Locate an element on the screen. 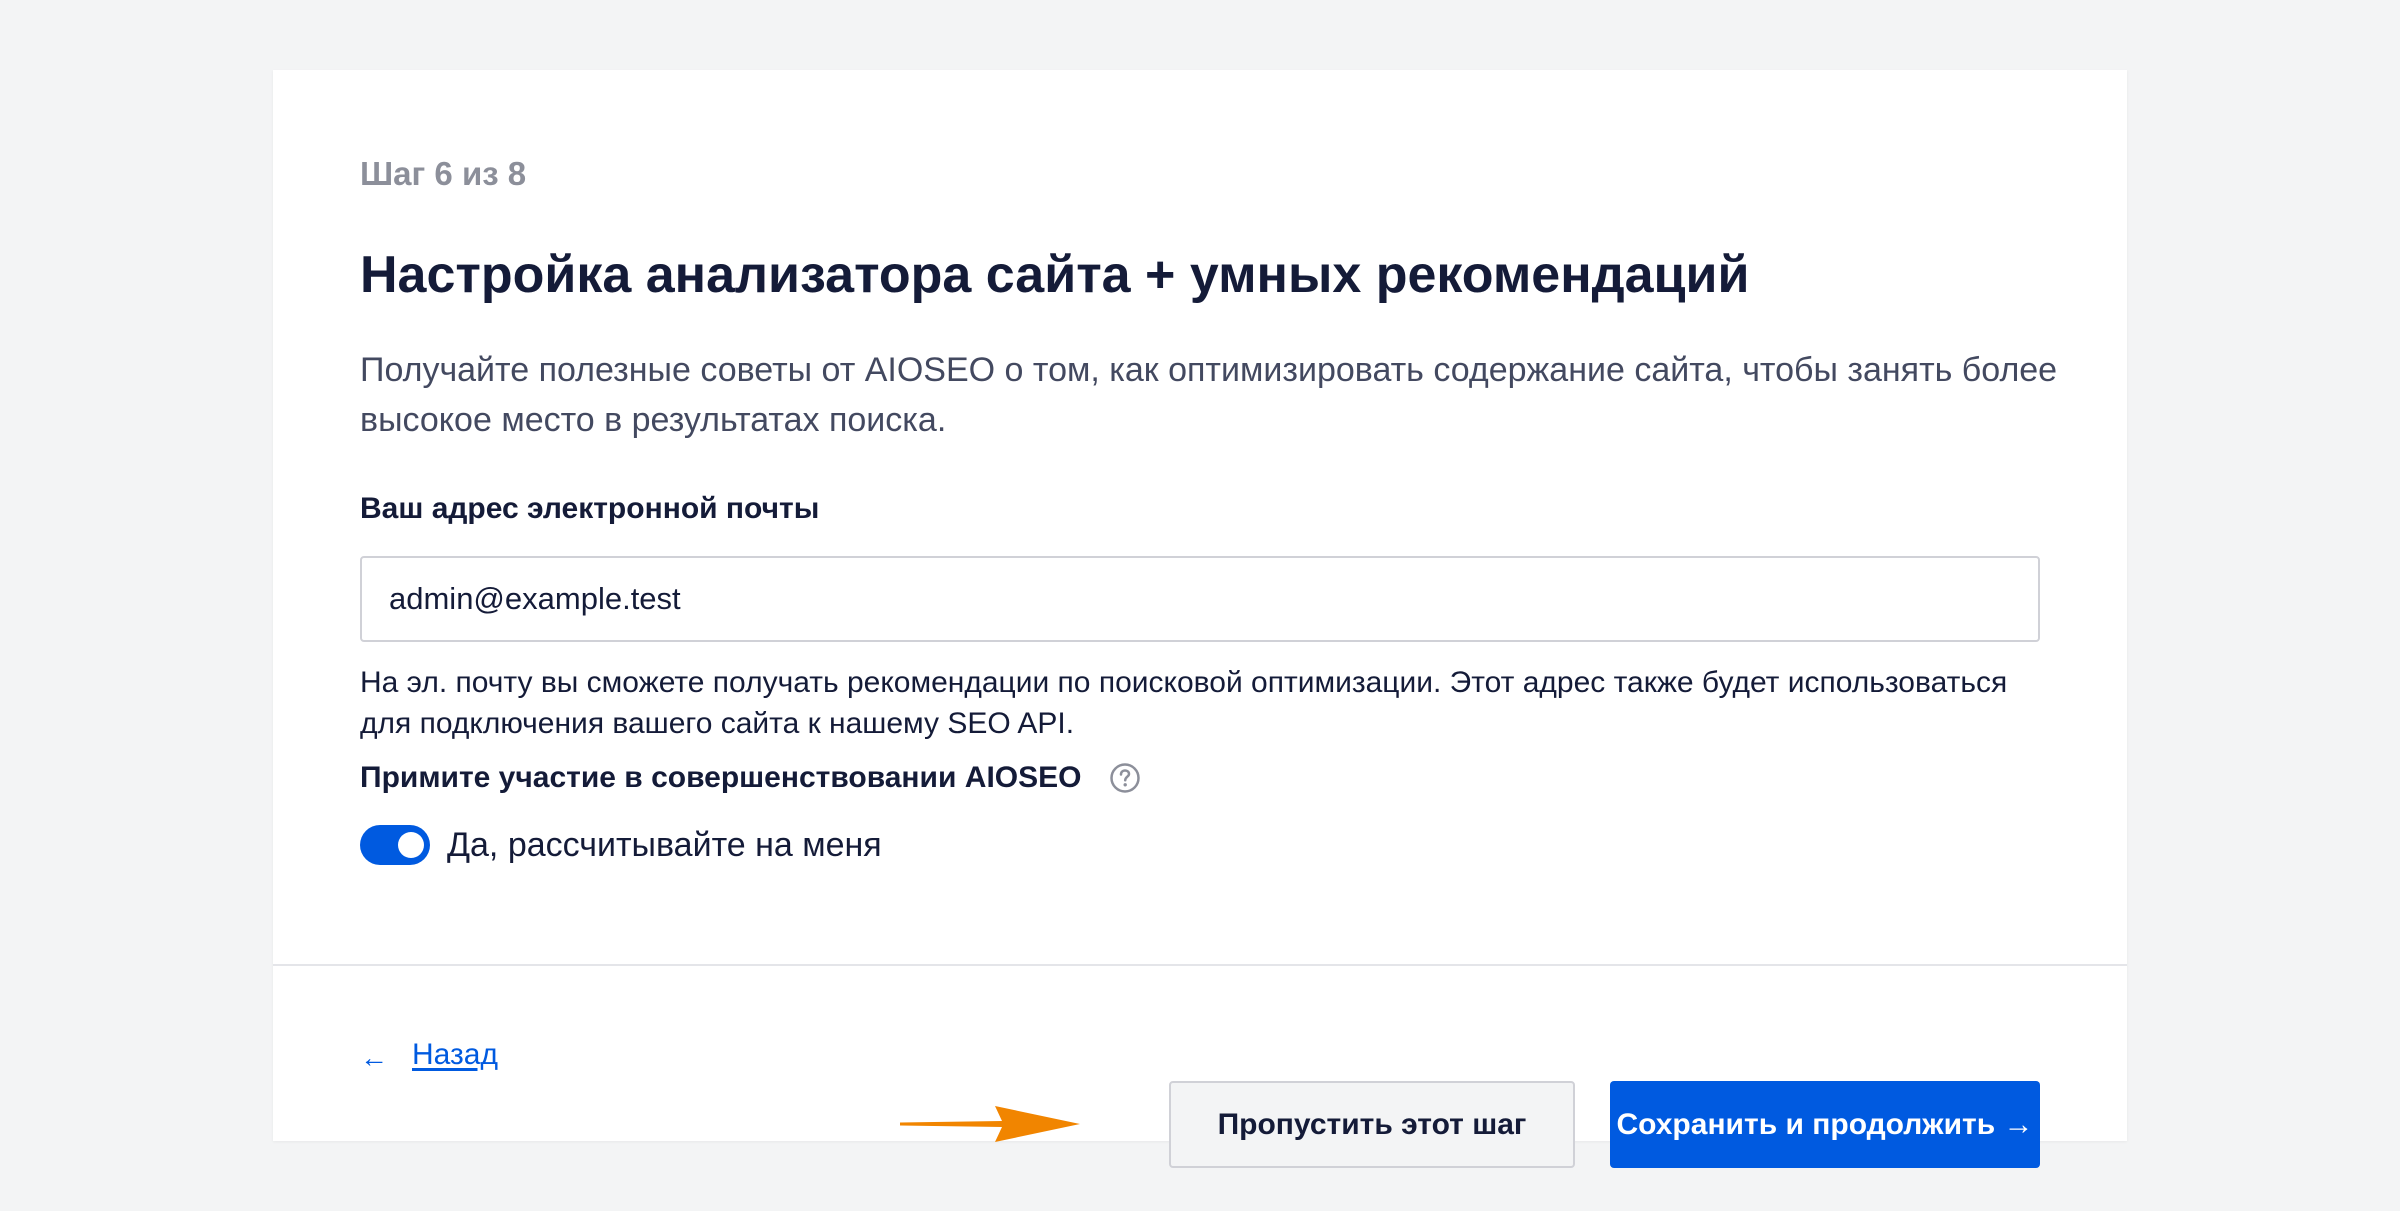  save-and-continue-button: Сохранить и продолжить → is located at coordinates (1825, 1124).